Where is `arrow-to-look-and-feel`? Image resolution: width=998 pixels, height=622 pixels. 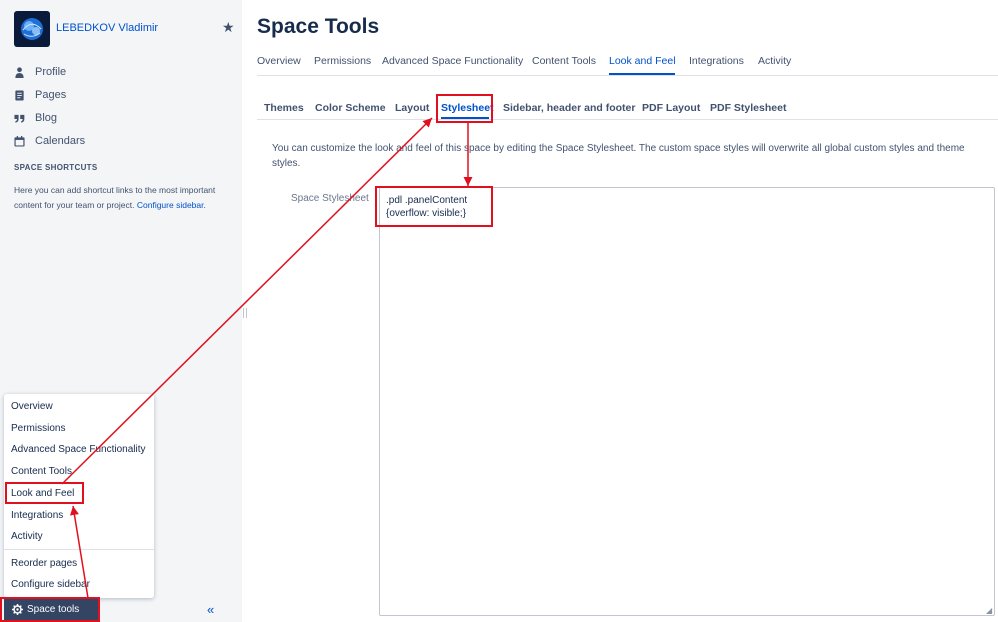
arrow-to-look-and-feel is located at coordinates (79, 552).